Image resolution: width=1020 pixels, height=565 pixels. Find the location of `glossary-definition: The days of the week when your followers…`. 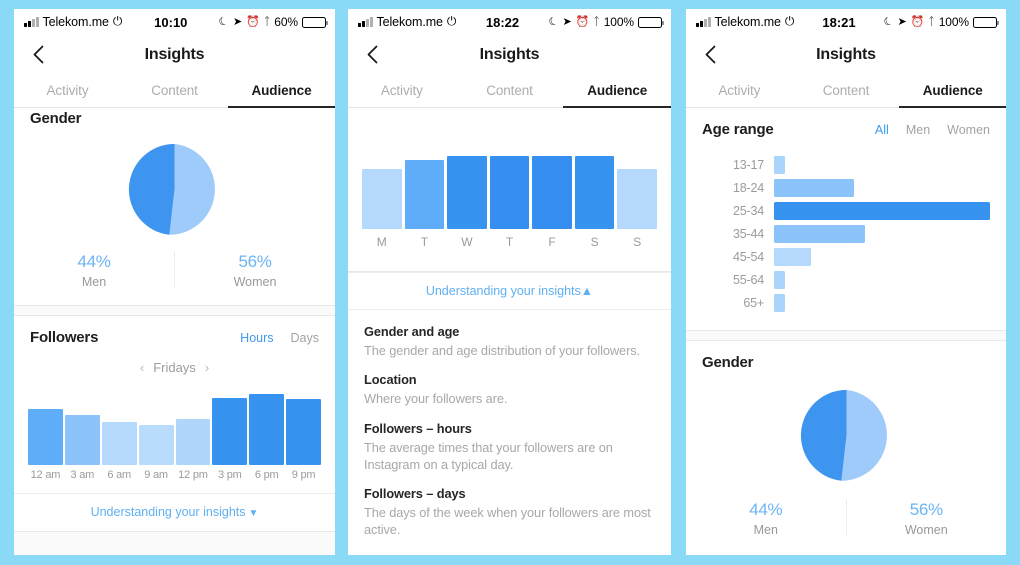

glossary-definition: The days of the week when your followers… is located at coordinates (507, 521).